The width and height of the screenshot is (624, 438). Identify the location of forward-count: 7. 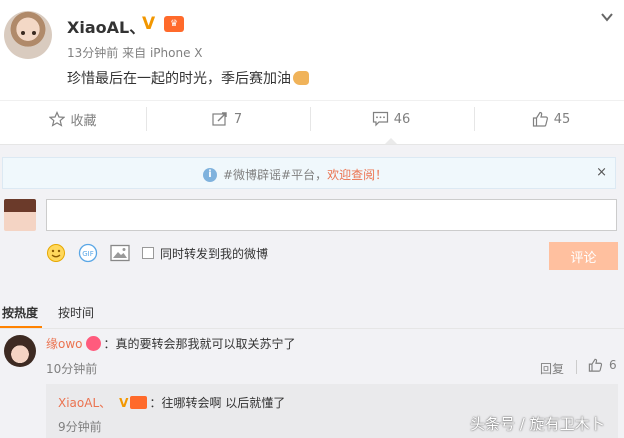
(238, 119).